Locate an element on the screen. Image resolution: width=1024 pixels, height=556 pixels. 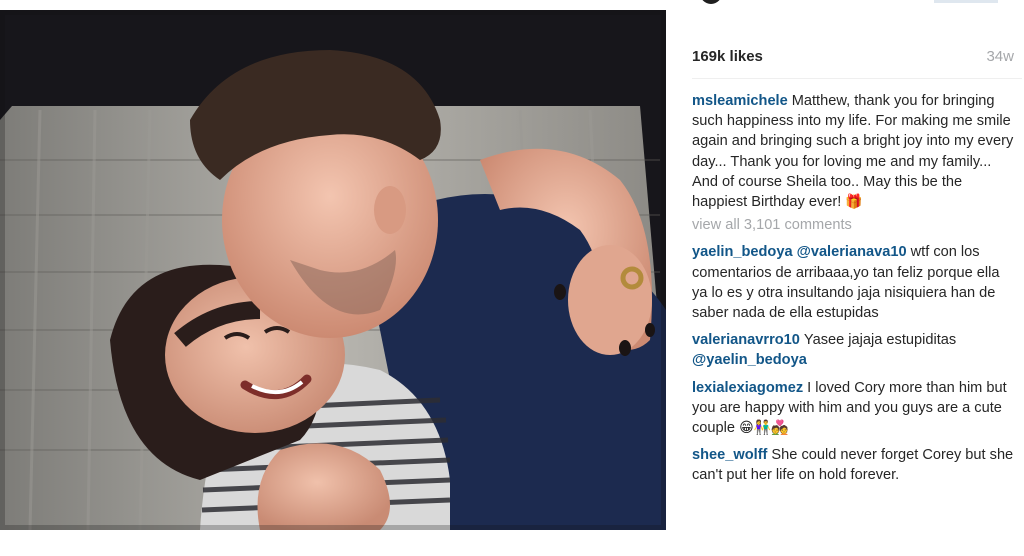
comment-username: shee_wolff is located at coordinates (729, 455).